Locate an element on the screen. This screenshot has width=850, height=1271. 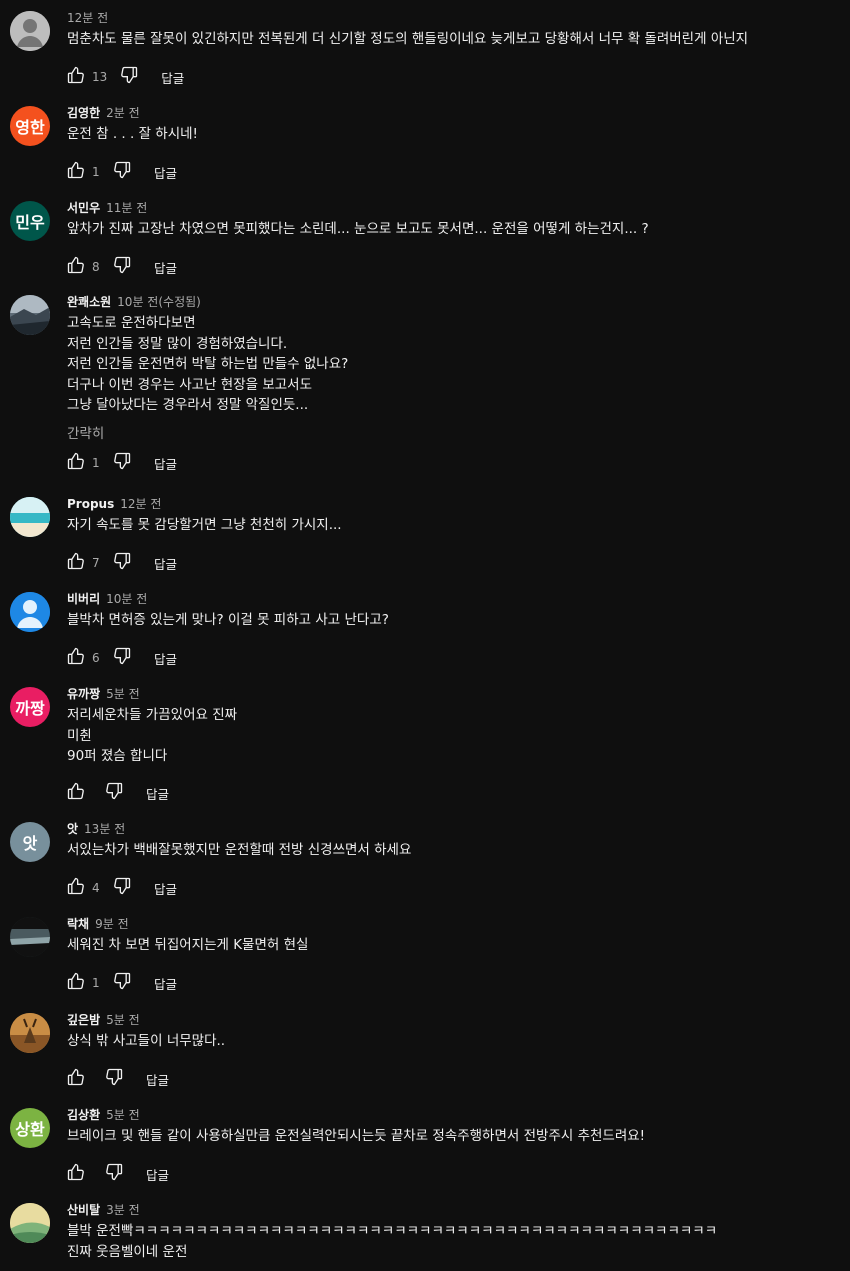
comment-timestamp: 11분 전 is located at coordinates (126, 208).